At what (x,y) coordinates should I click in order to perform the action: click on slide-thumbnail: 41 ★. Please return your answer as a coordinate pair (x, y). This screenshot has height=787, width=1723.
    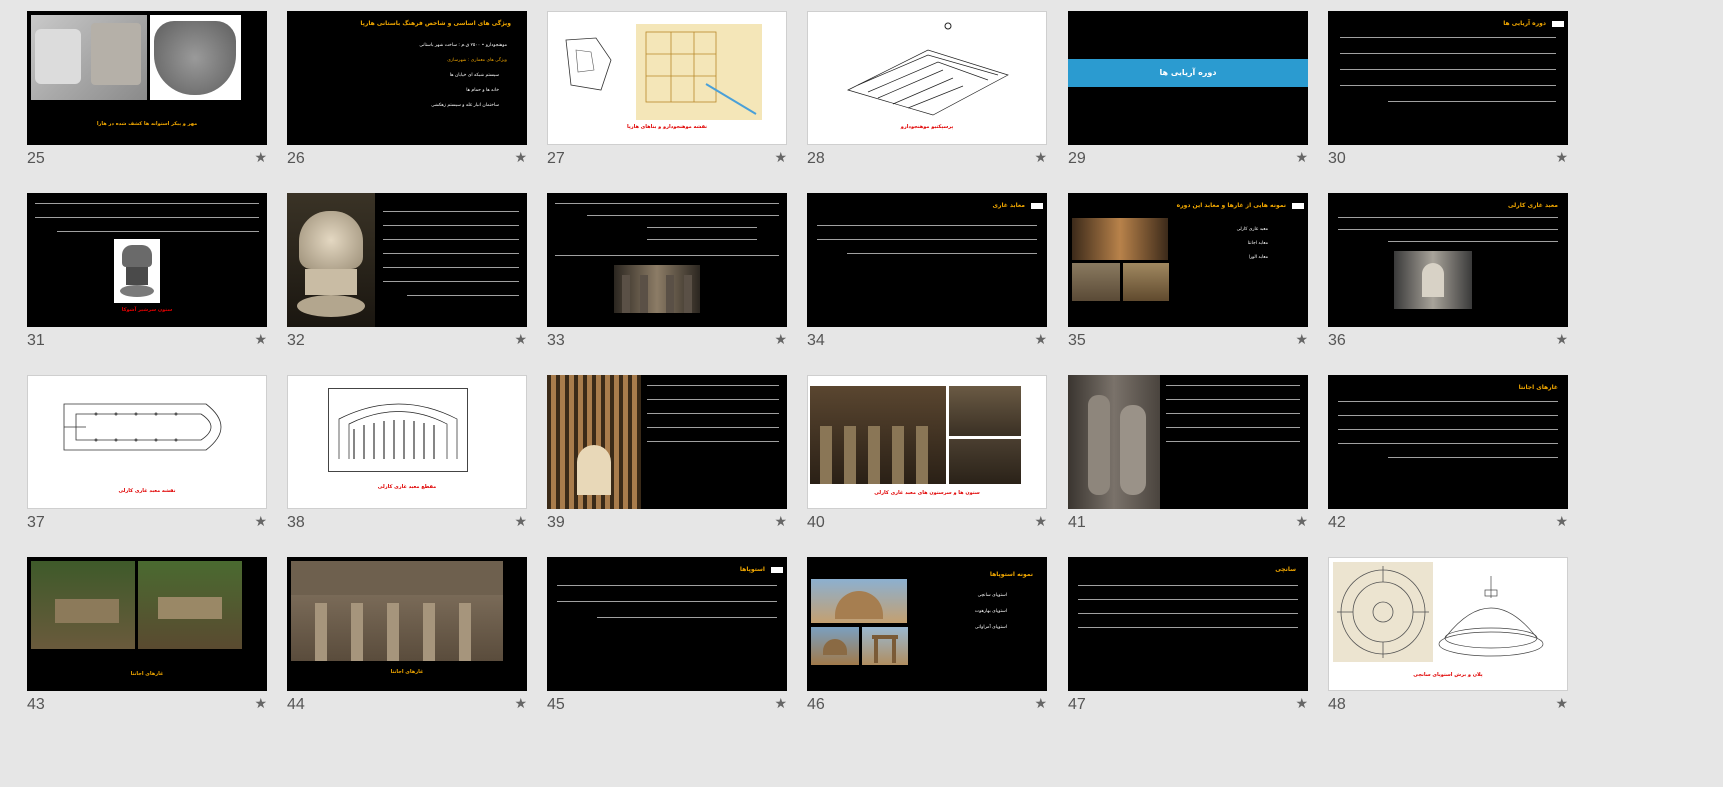
    Looking at the image, I should click on (1188, 453).